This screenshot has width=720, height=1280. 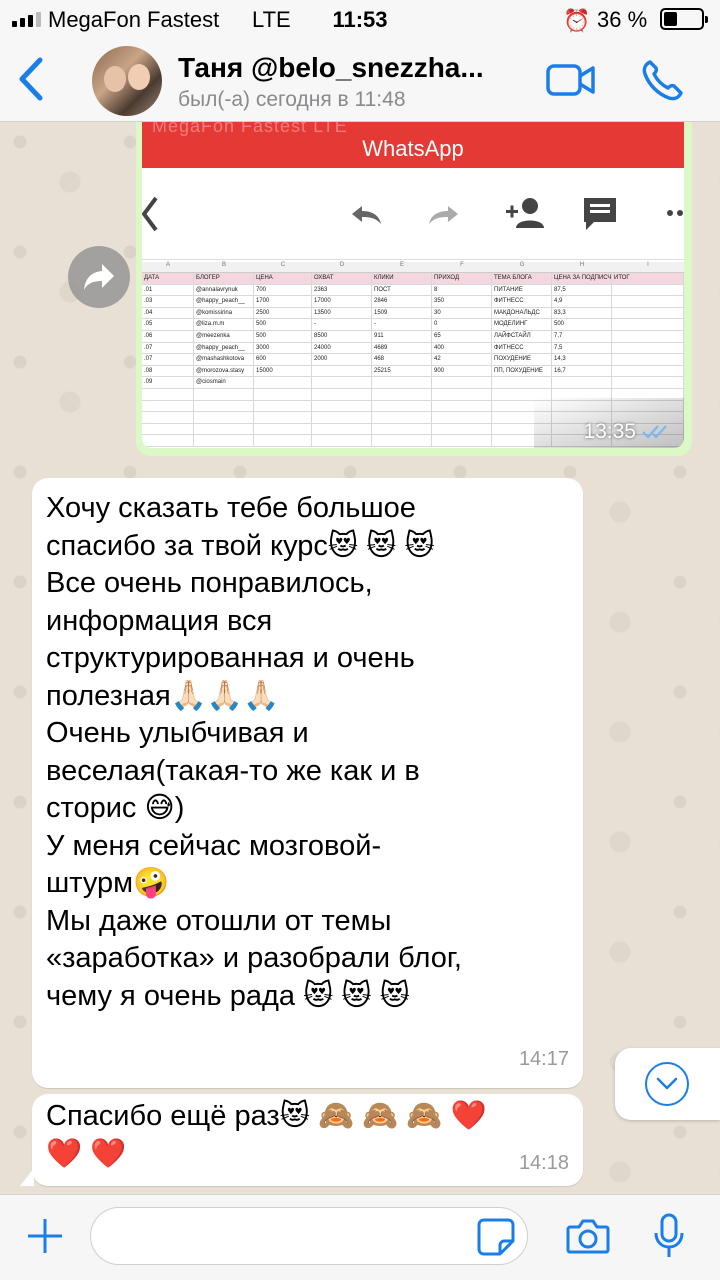 I want to click on comment-icon, so click(x=600, y=214).